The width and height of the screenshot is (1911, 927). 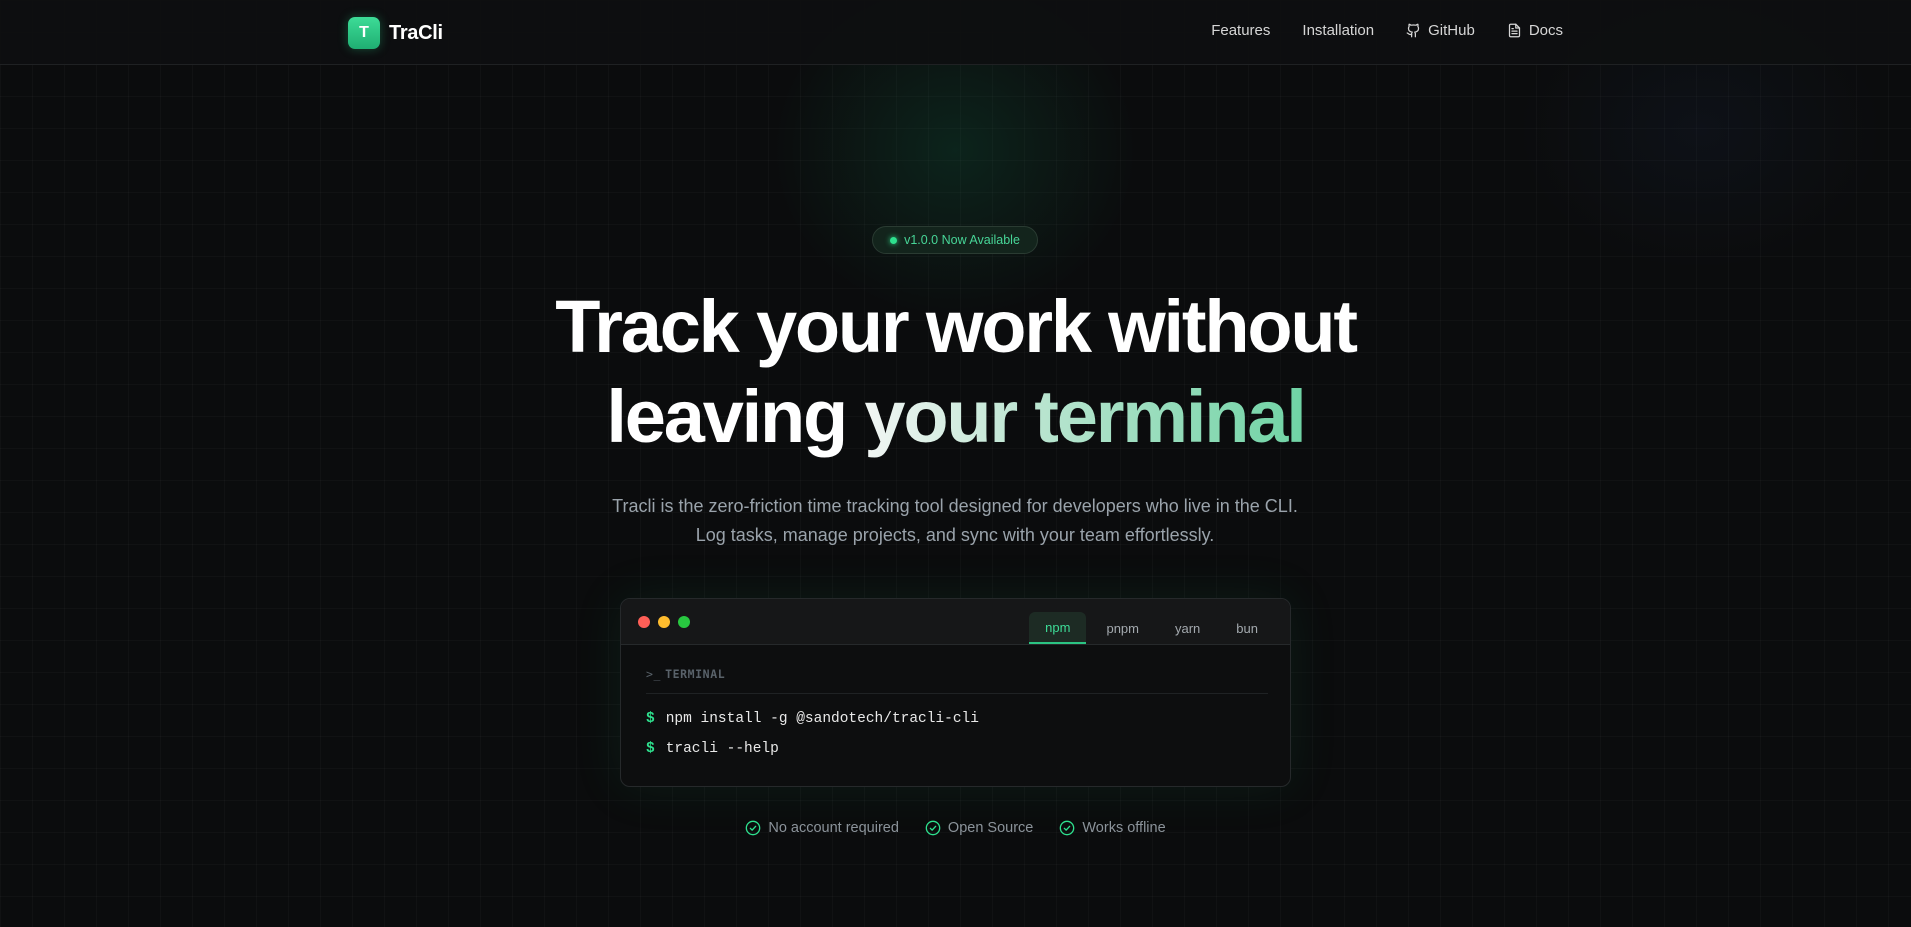 I want to click on feature-item: Open Source, so click(x=979, y=828).